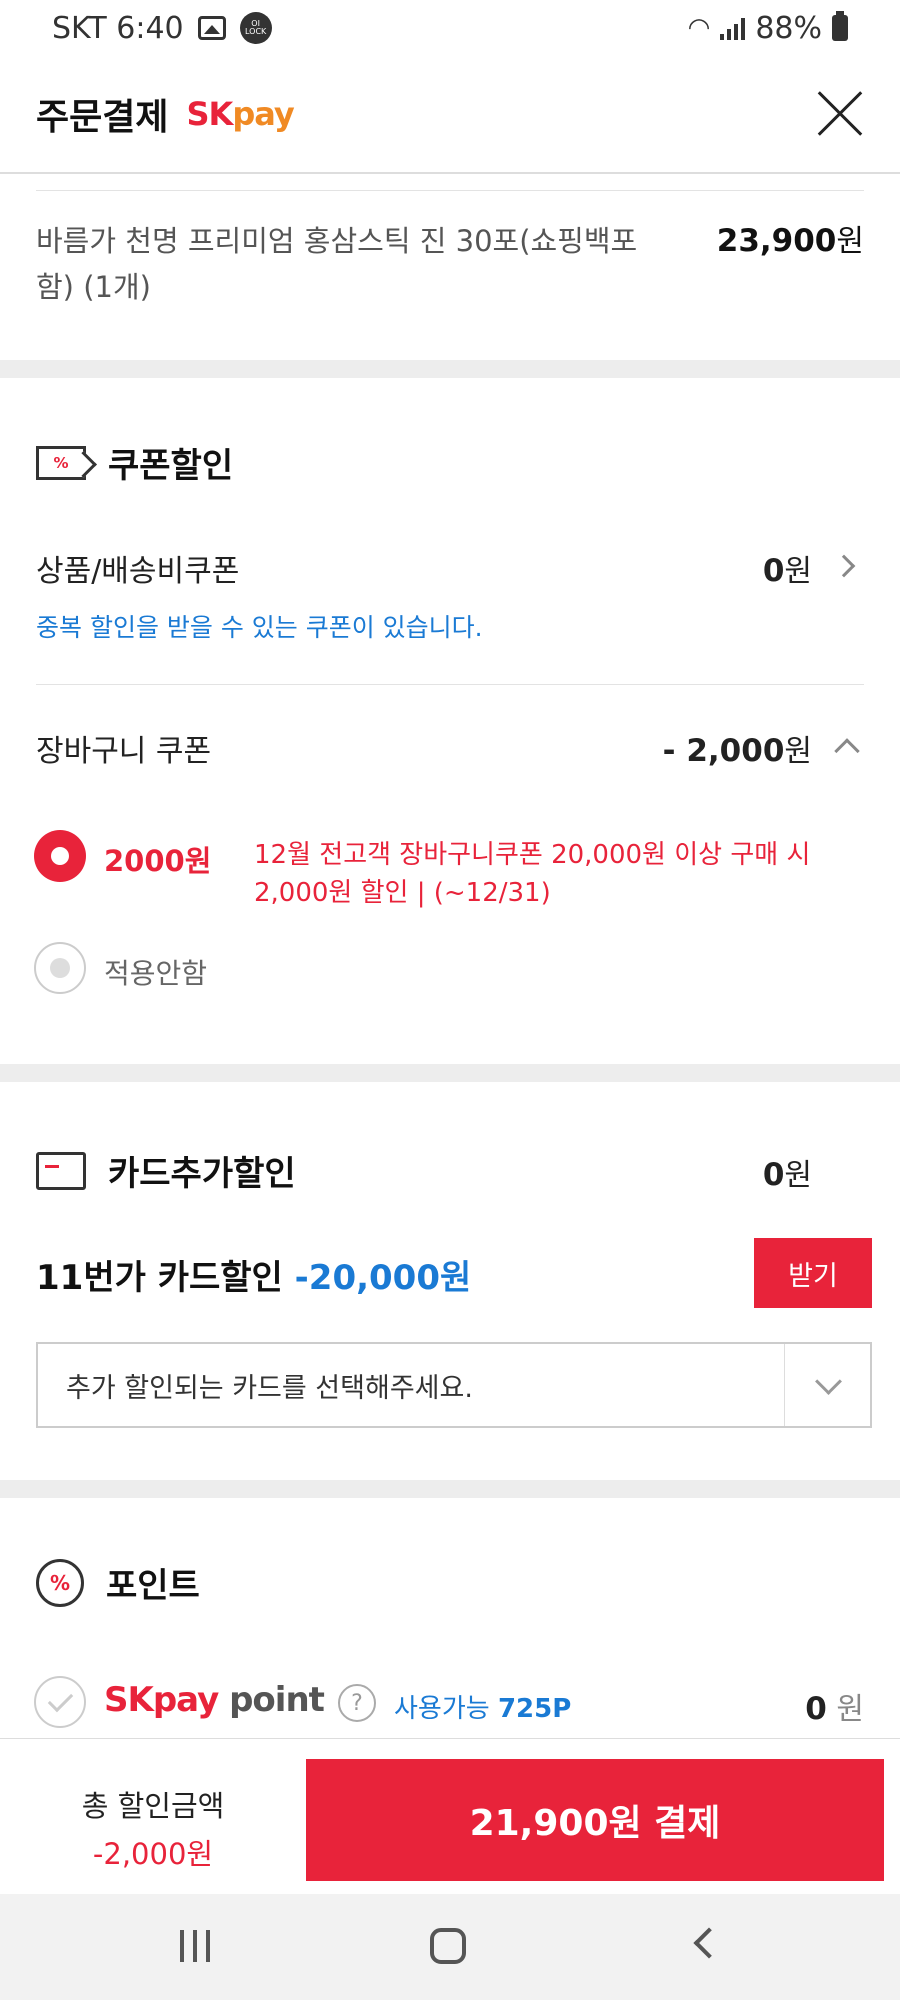  I want to click on product-price: 23,900원, so click(790, 241).